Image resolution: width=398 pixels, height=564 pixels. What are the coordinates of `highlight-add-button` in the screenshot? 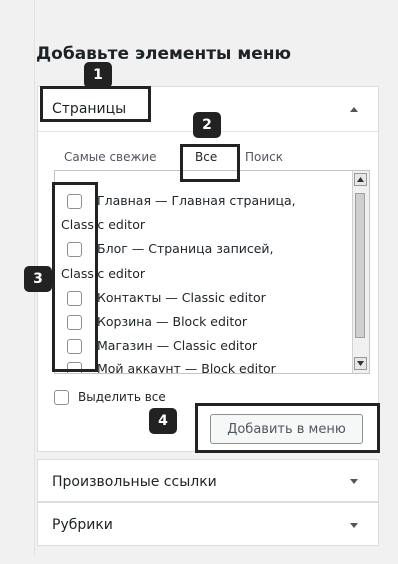 It's located at (287, 428).